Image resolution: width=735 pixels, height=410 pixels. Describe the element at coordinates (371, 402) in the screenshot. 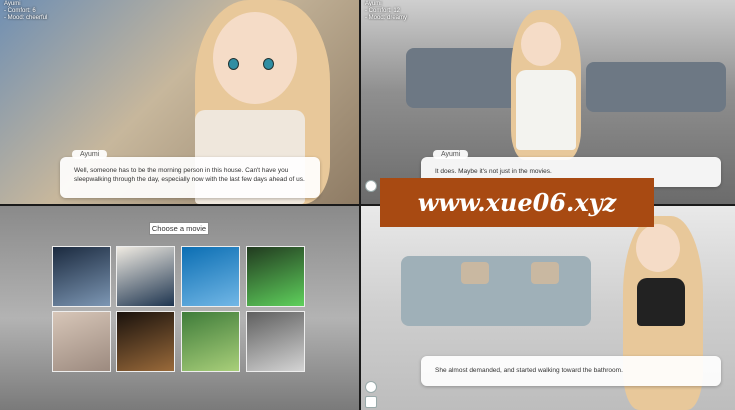

I see `save-icon` at that location.